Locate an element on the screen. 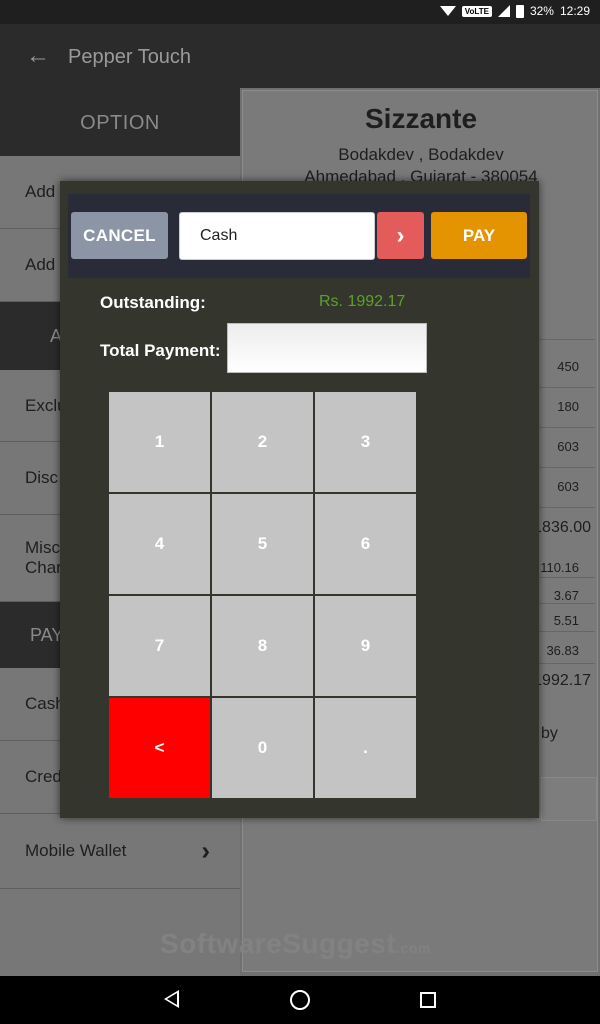 This screenshot has height=1024, width=600. battery-icon is located at coordinates (519, 11).